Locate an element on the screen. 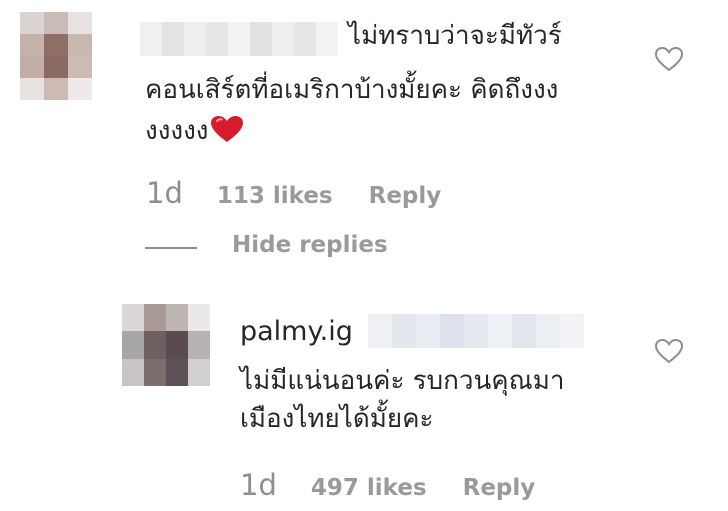  reply-mention-blurred is located at coordinates (476, 331).